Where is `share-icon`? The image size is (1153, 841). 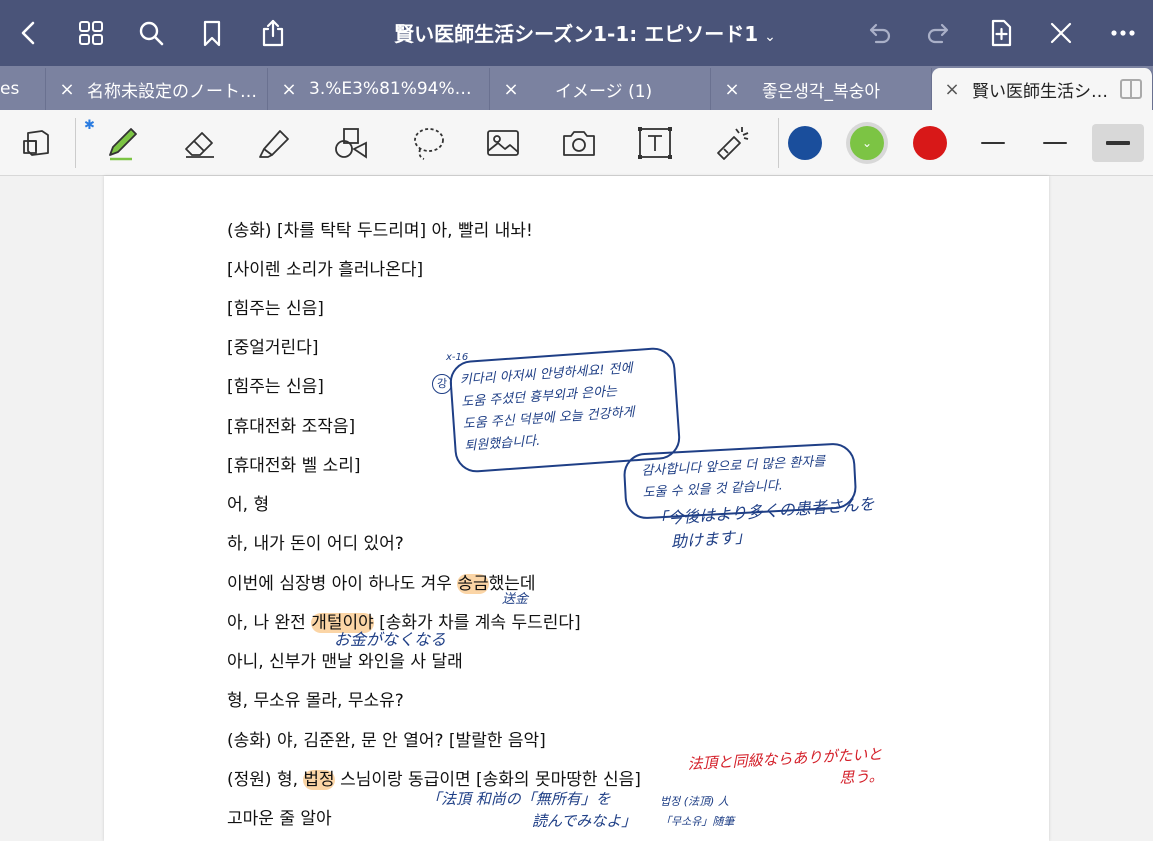 share-icon is located at coordinates (273, 33).